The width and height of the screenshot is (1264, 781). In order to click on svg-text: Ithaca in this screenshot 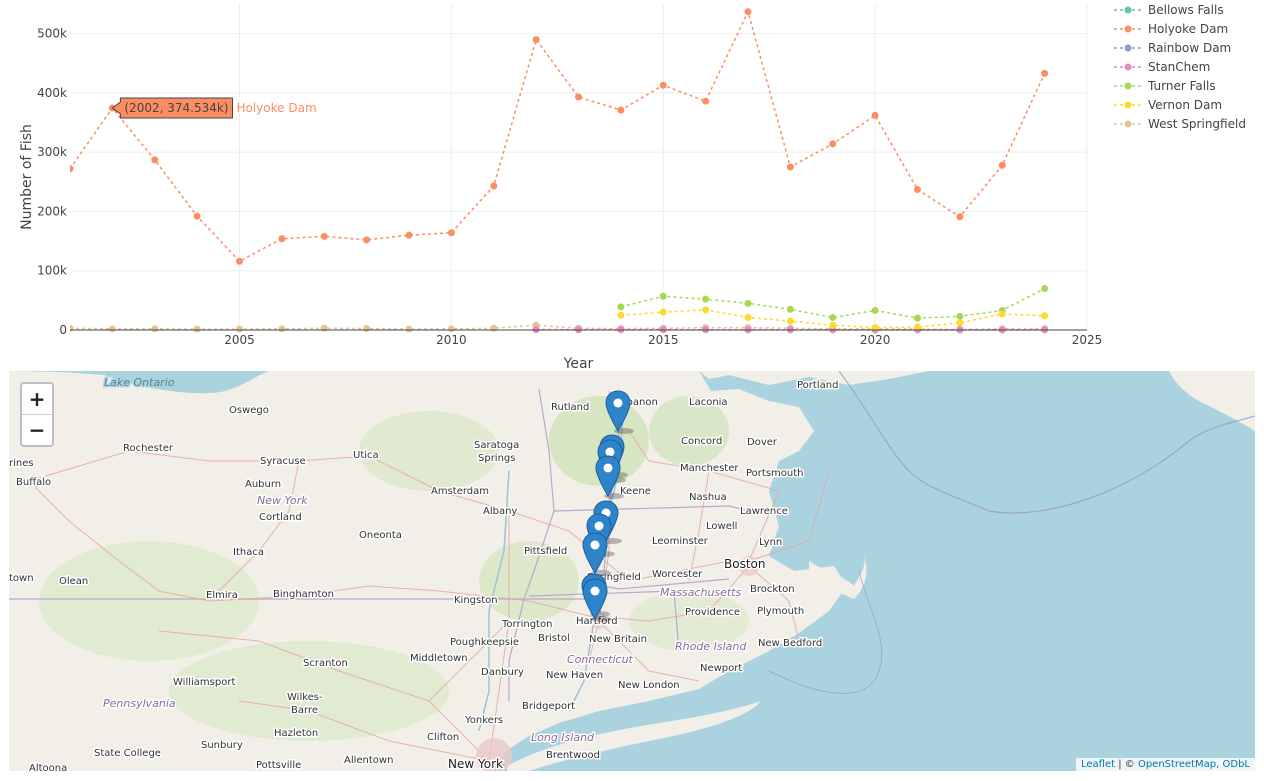, I will do `click(248, 552)`.